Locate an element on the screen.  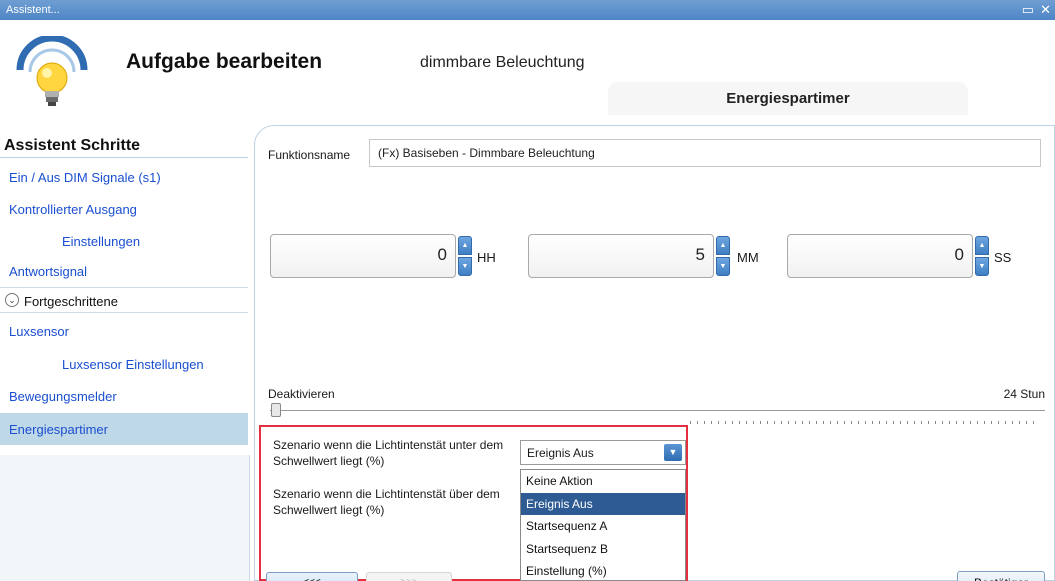
hours-stepper: ▲ ▼ is located at coordinates (465, 256).